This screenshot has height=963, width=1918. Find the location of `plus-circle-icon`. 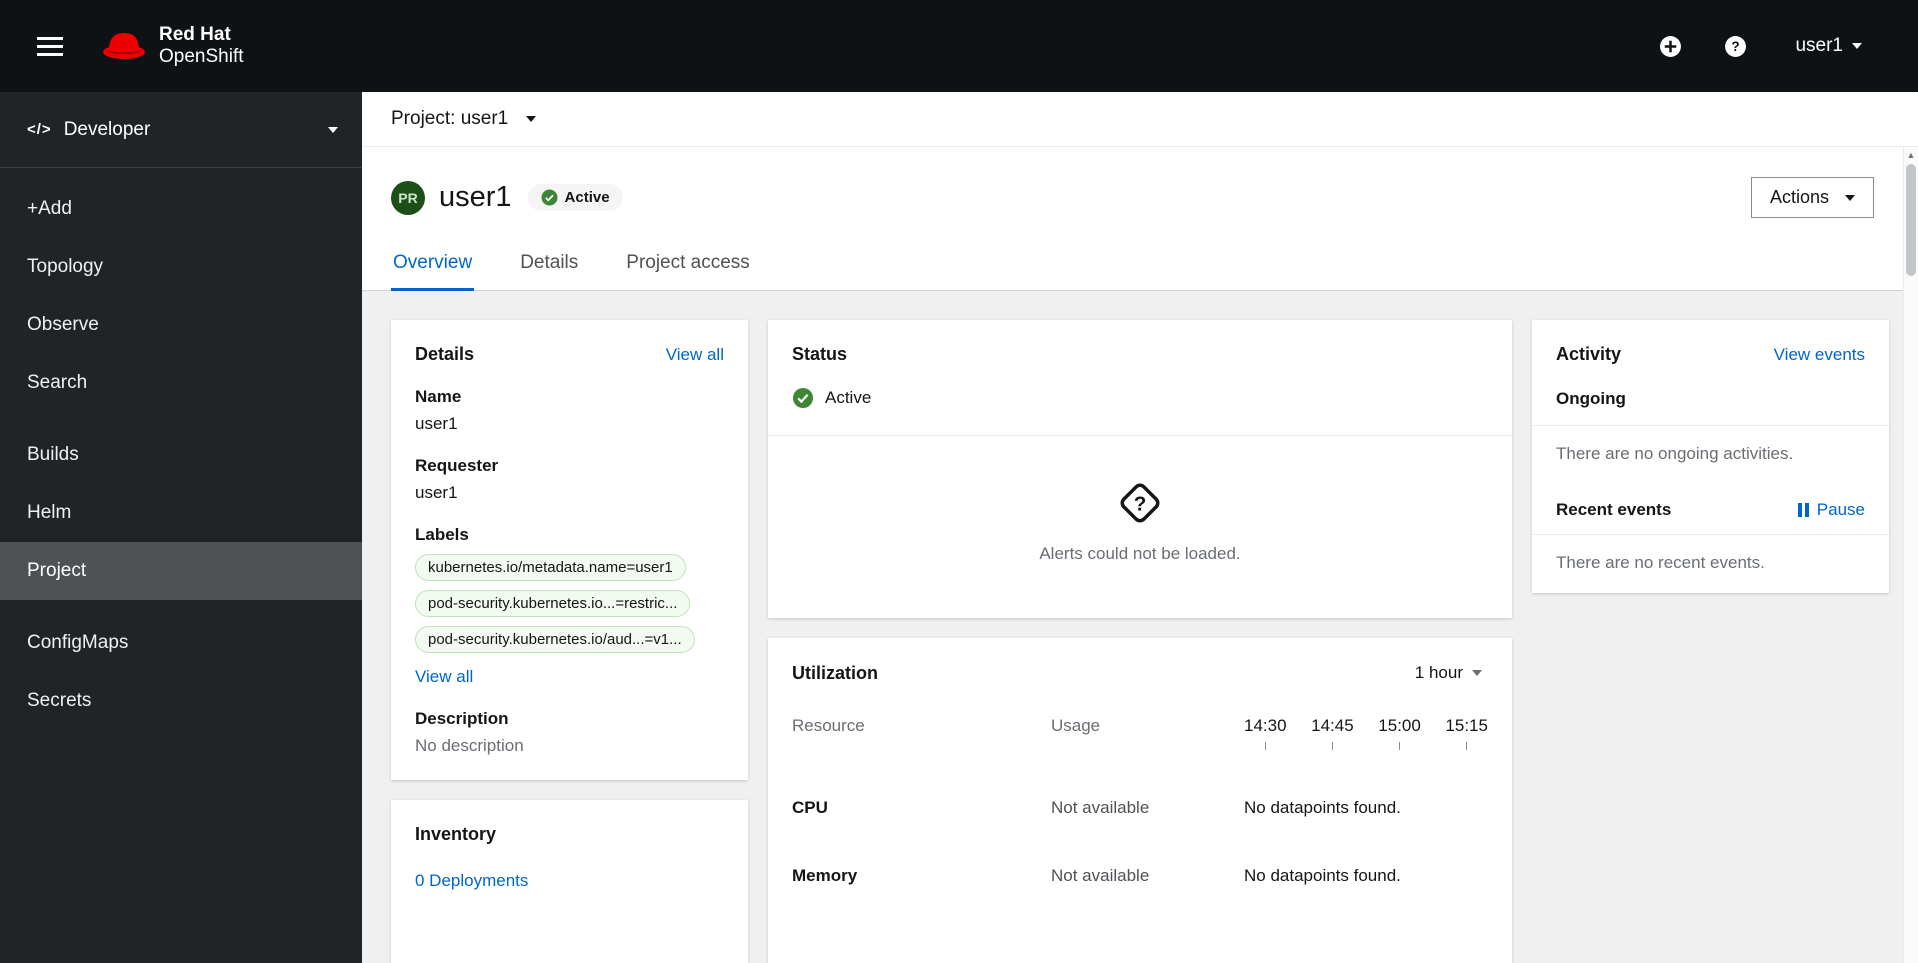

plus-circle-icon is located at coordinates (1671, 46).